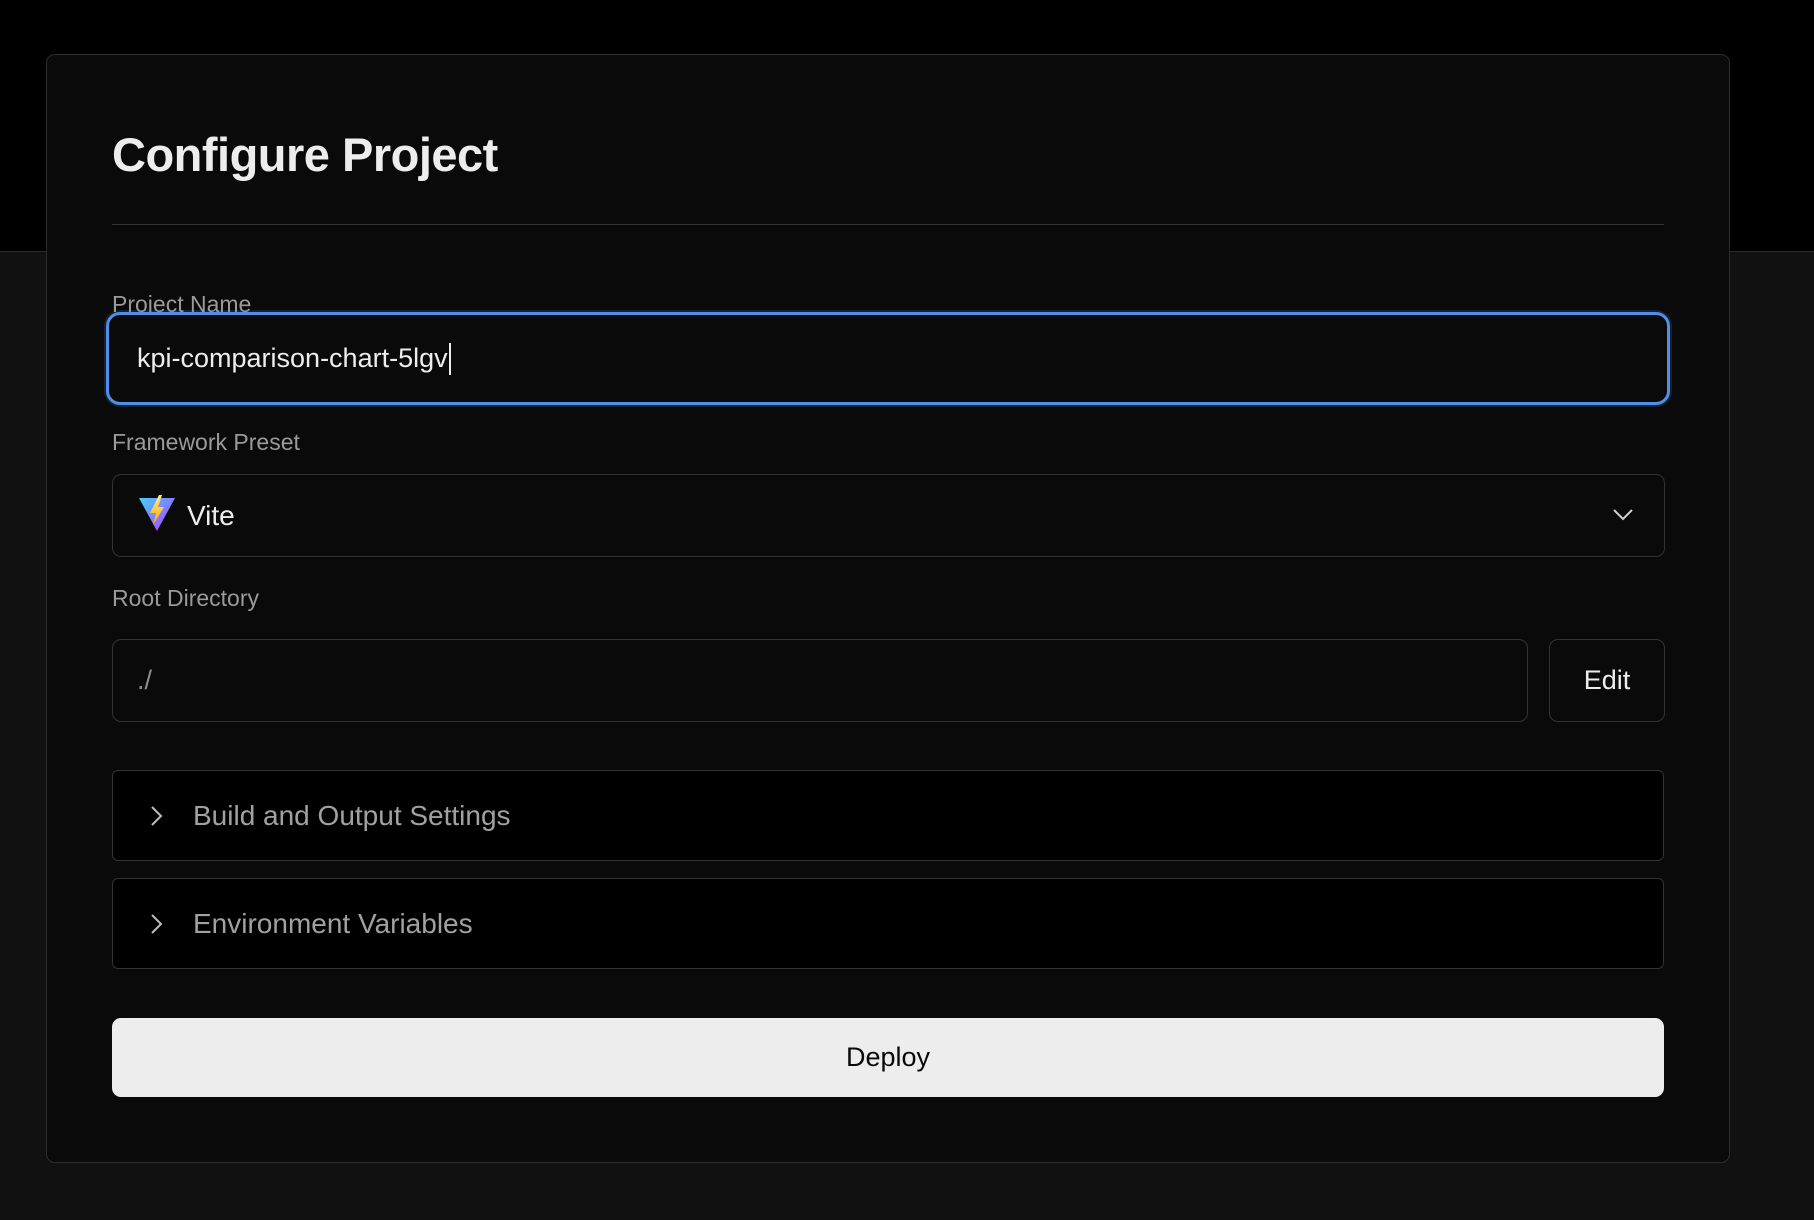 This screenshot has width=1814, height=1220. Describe the element at coordinates (185, 598) in the screenshot. I see `root-directory-label: Root Directory` at that location.